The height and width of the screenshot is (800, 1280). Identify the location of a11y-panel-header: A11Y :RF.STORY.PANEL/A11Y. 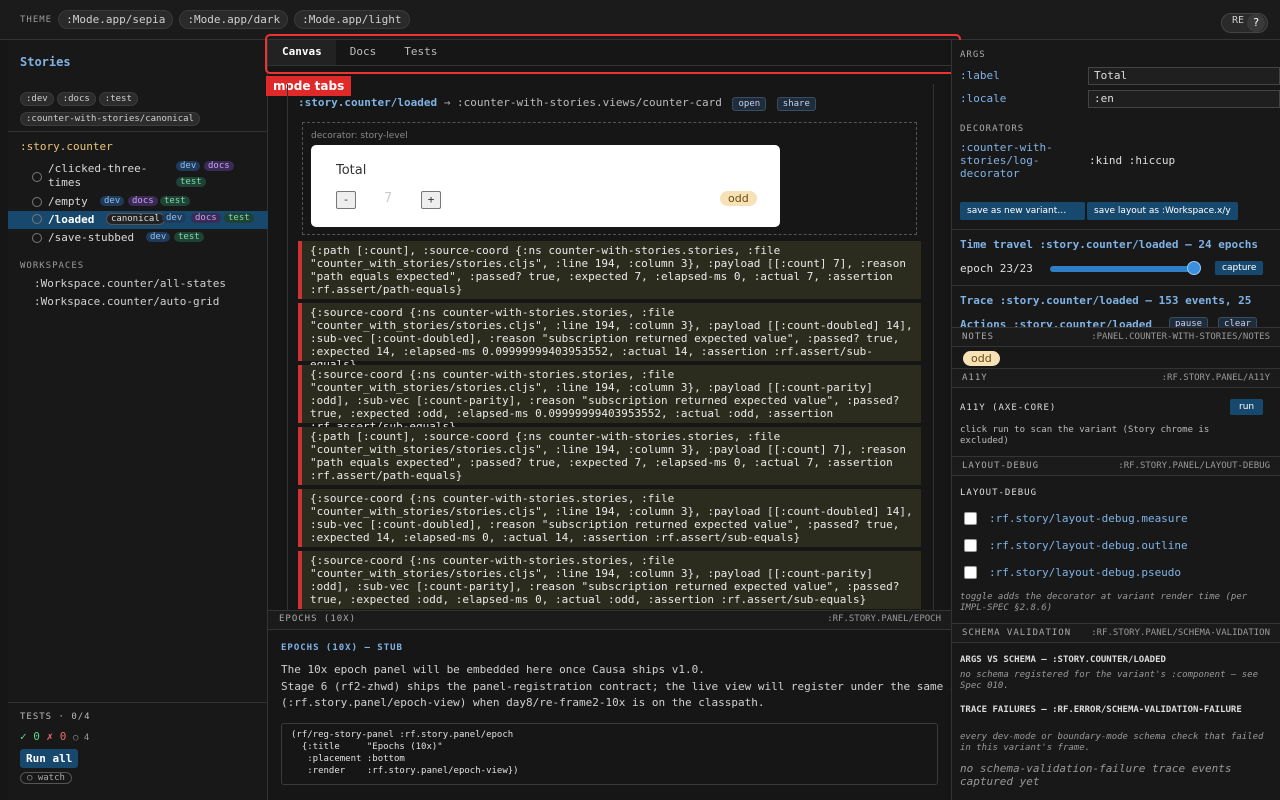
(1116, 378).